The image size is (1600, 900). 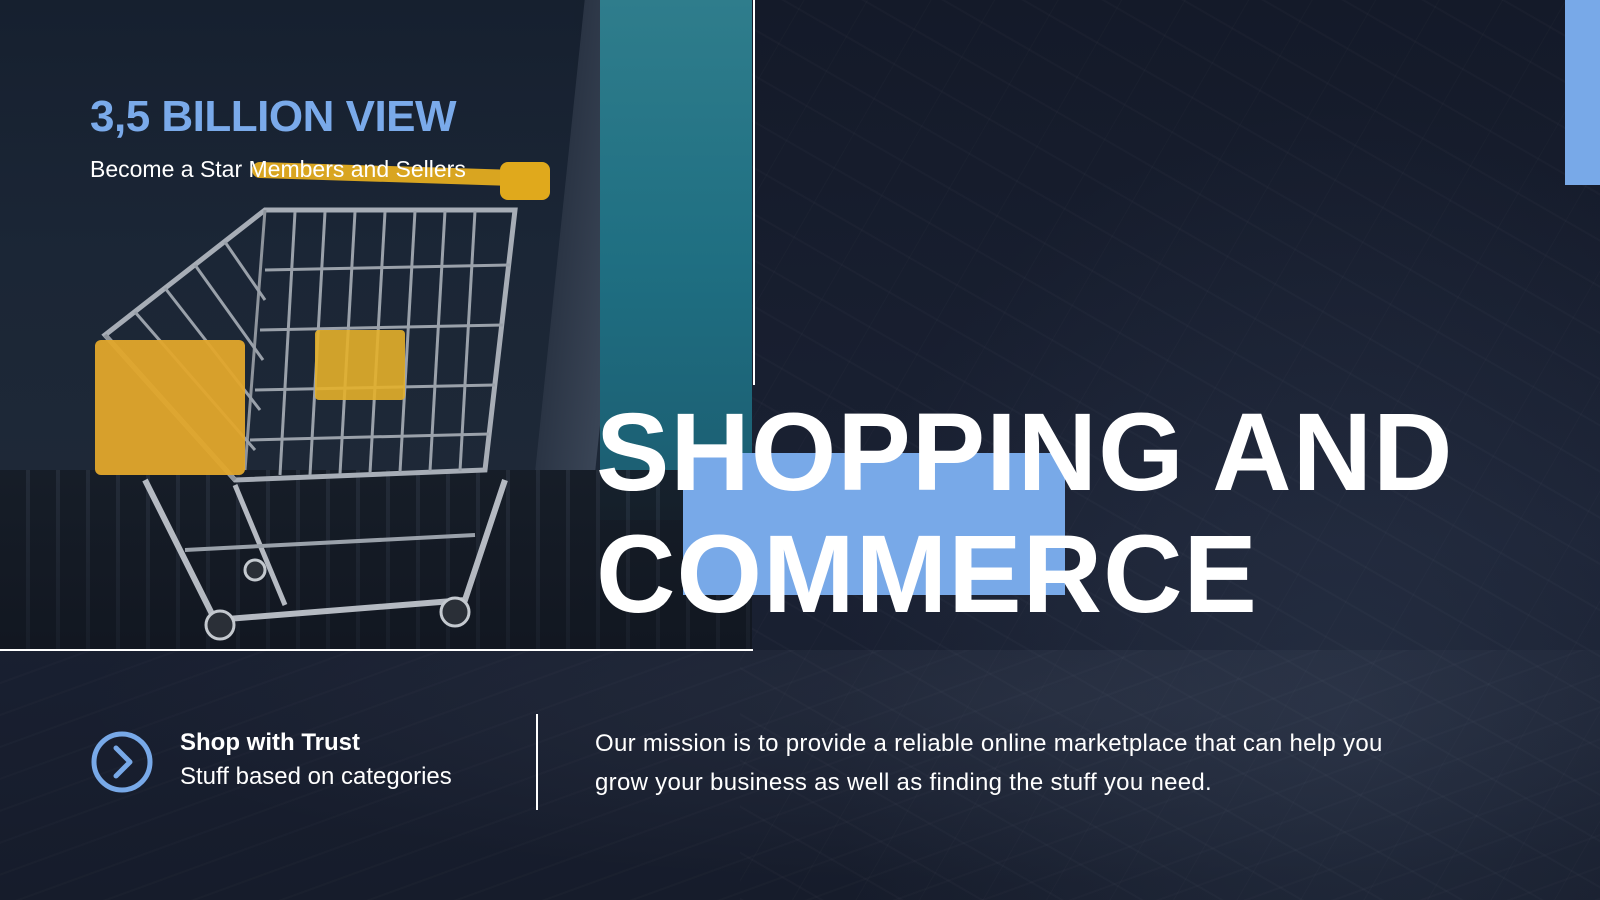 What do you see at coordinates (273, 116) in the screenshot?
I see `stat-title: 3,5 BILLION VIEW` at bounding box center [273, 116].